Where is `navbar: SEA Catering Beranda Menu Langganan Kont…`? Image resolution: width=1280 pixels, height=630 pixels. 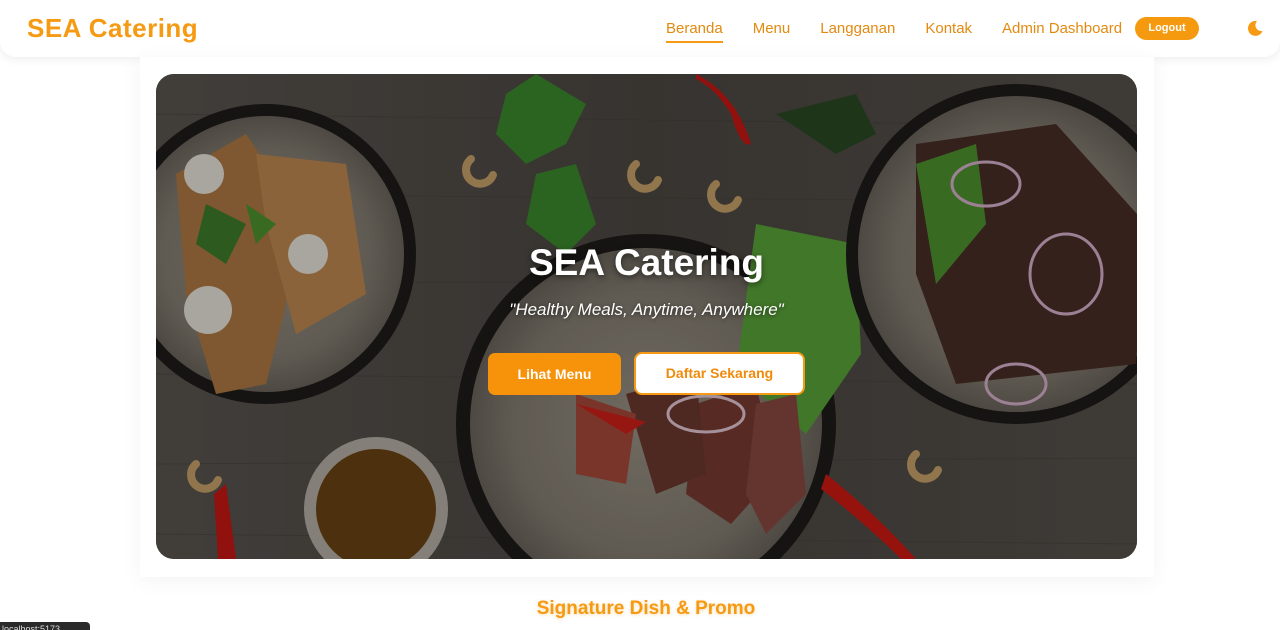
navbar: SEA Catering Beranda Menu Langganan Kont… is located at coordinates (640, 28).